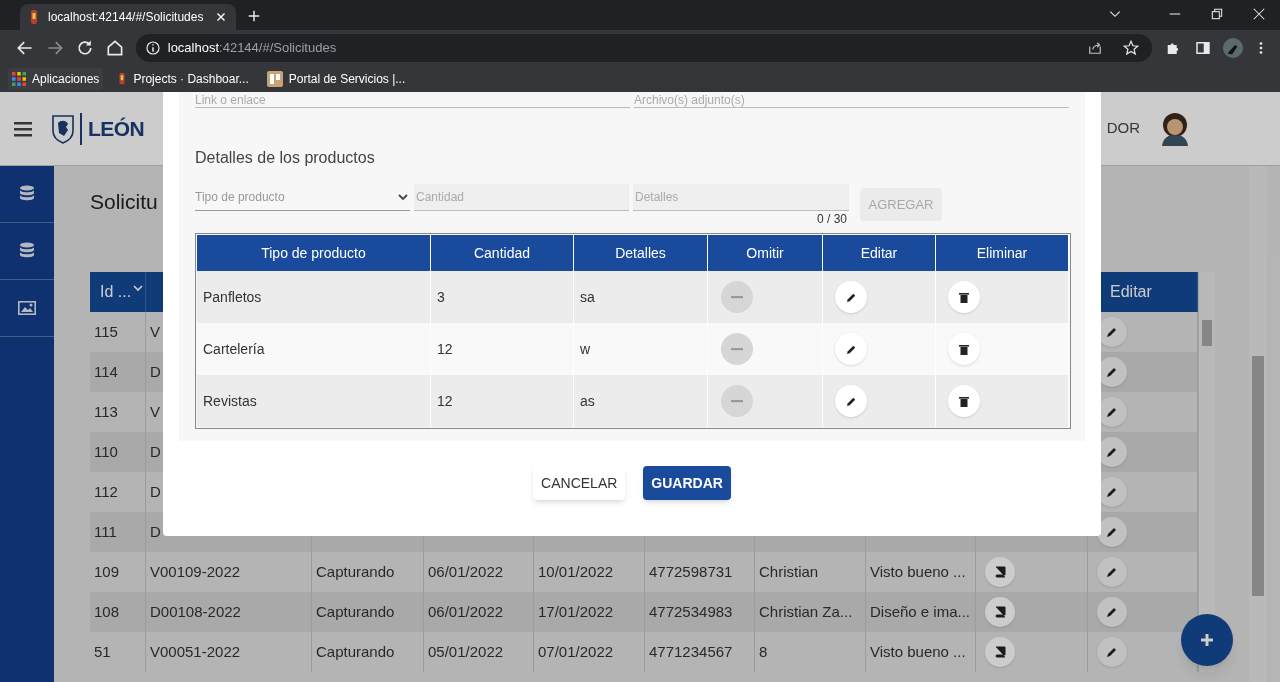 This screenshot has width=1280, height=682. I want to click on table-cell-text: 51, so click(102, 651).